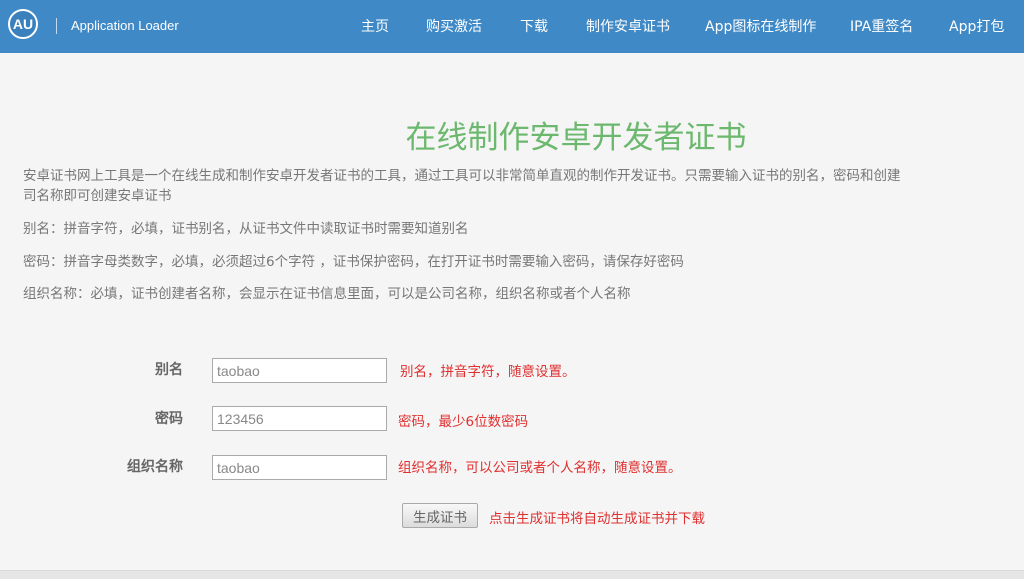 This screenshot has width=1024, height=579. Describe the element at coordinates (169, 419) in the screenshot. I see `password-label: 密码` at that location.